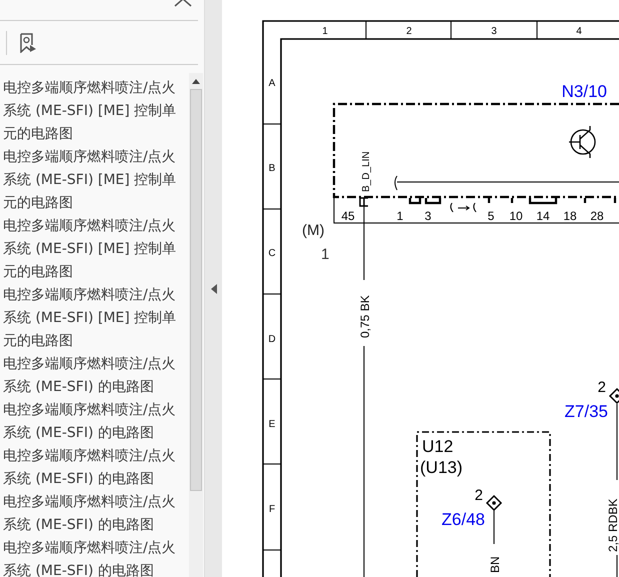 This screenshot has width=619, height=577. What do you see at coordinates (313, 230) in the screenshot?
I see `ground-label: (M)` at bounding box center [313, 230].